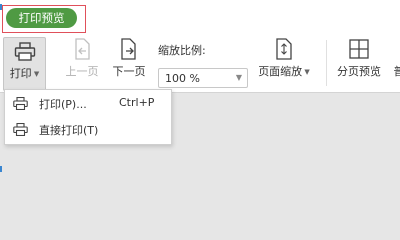 This screenshot has width=400, height=240. Describe the element at coordinates (182, 78) in the screenshot. I see `zoom-ratio-value: 100 %` at that location.